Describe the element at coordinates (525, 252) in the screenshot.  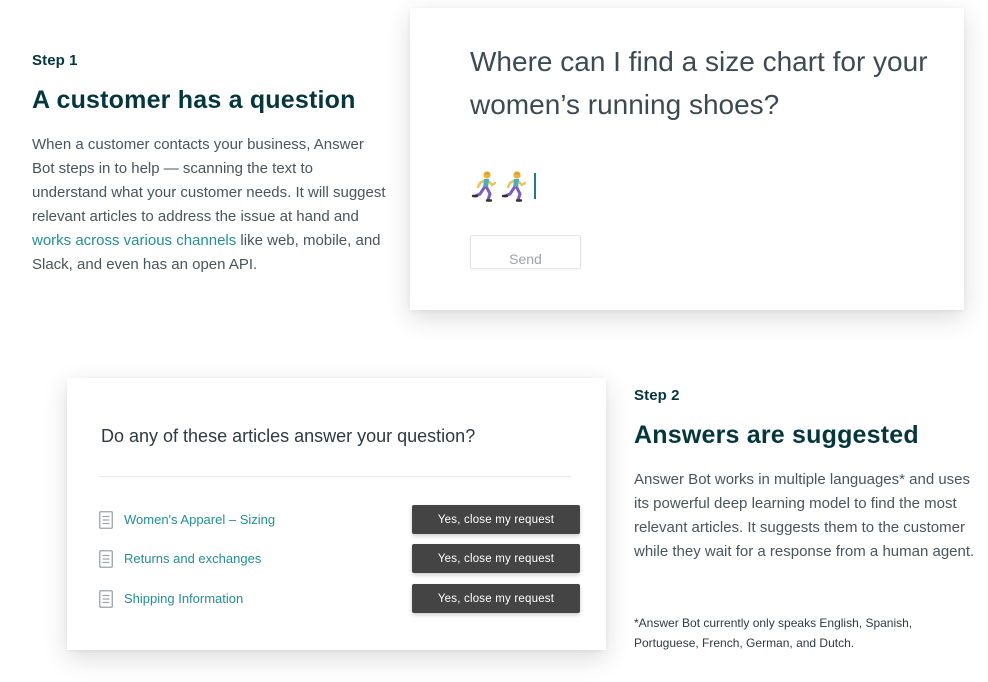
I see `send-button: Send` at that location.